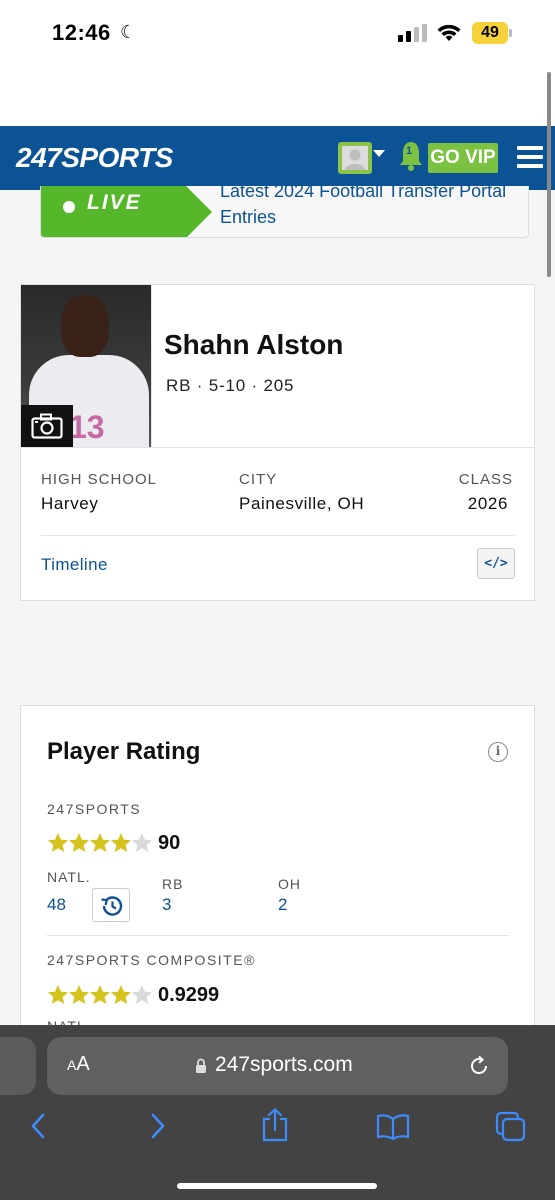 The image size is (555, 1200). I want to click on player-photo: 13, so click(86, 366).